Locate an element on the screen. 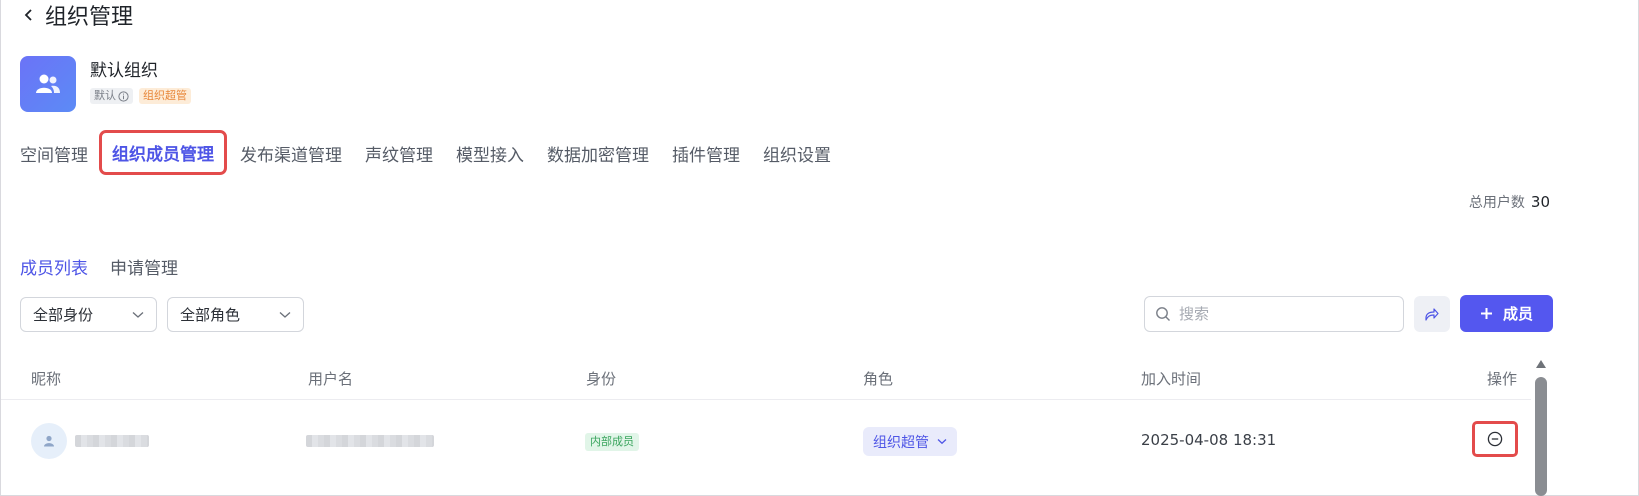 The image size is (1639, 496). table-header: 昵称 用户名 身份 角色 加入时间 操作 is located at coordinates (766, 380).